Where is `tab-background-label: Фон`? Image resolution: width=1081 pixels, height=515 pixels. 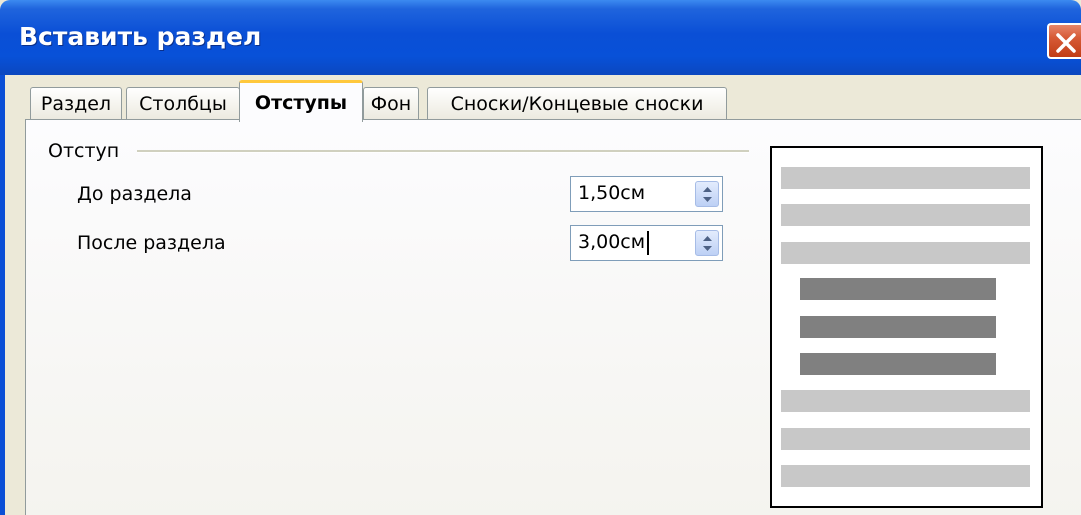
tab-background-label: Фон is located at coordinates (391, 103).